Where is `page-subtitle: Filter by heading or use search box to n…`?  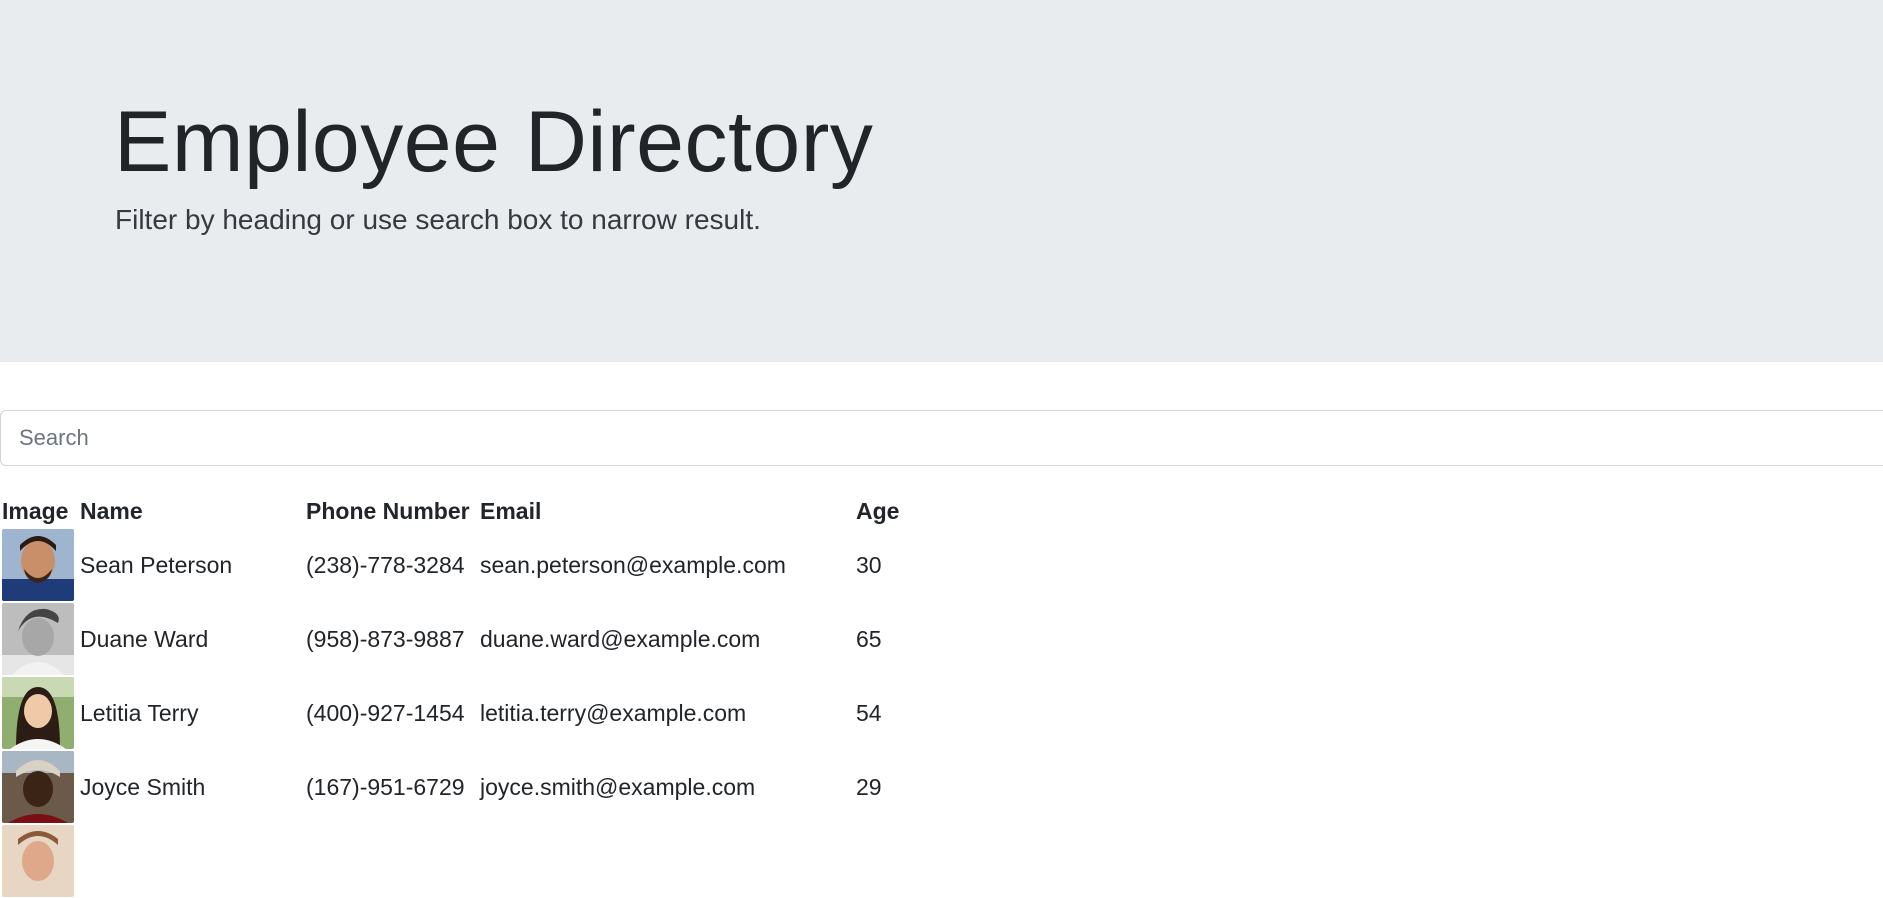 page-subtitle: Filter by heading or use search box to n… is located at coordinates (438, 219).